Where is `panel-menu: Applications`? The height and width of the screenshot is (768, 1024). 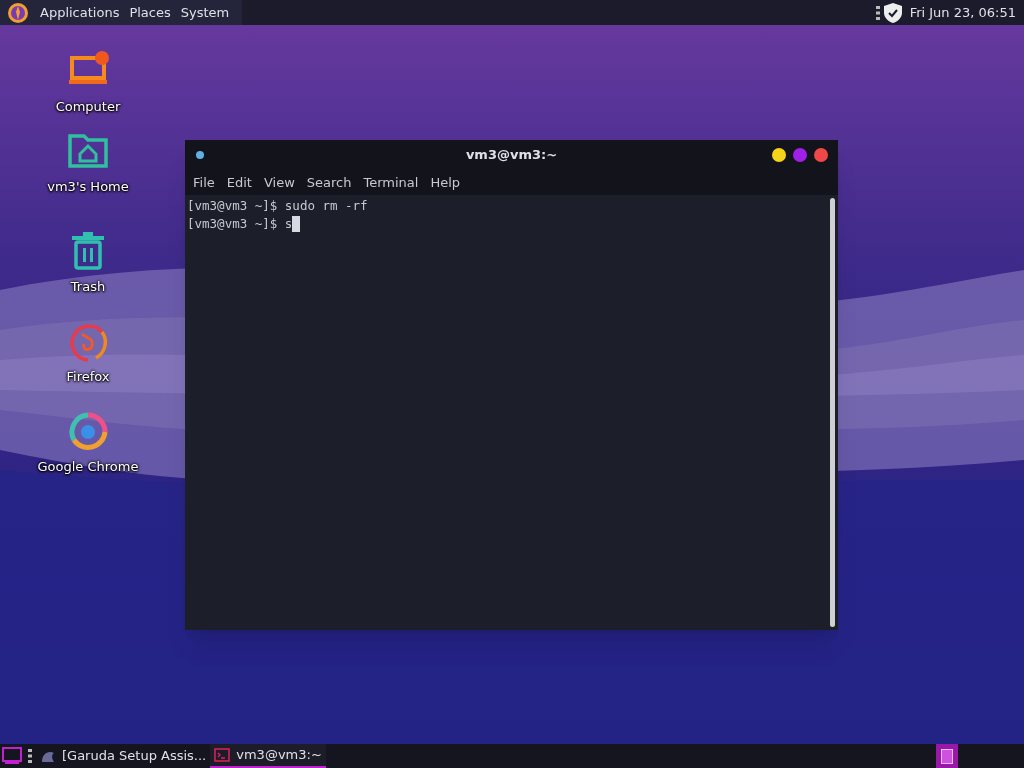 panel-menu: Applications is located at coordinates (80, 12).